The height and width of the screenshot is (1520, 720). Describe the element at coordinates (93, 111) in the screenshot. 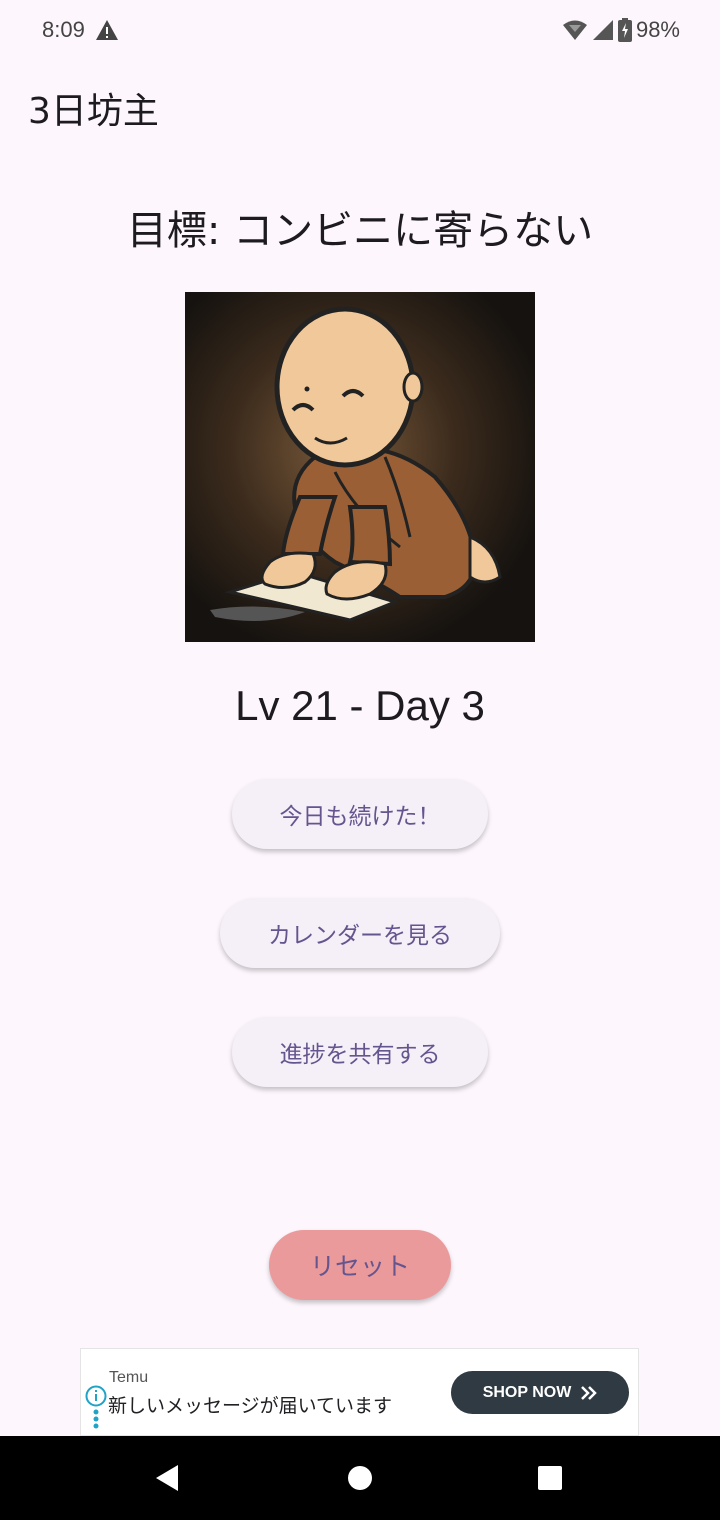

I see `app-title: 3日坊主` at that location.